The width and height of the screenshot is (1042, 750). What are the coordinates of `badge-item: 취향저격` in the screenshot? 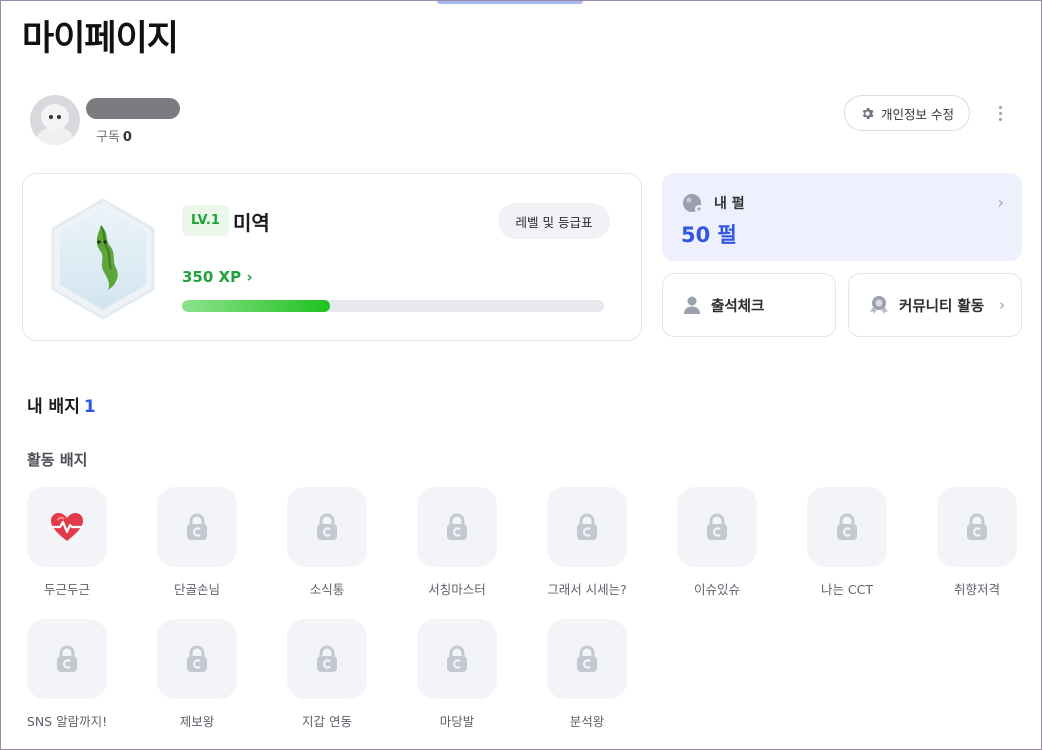 It's located at (977, 542).